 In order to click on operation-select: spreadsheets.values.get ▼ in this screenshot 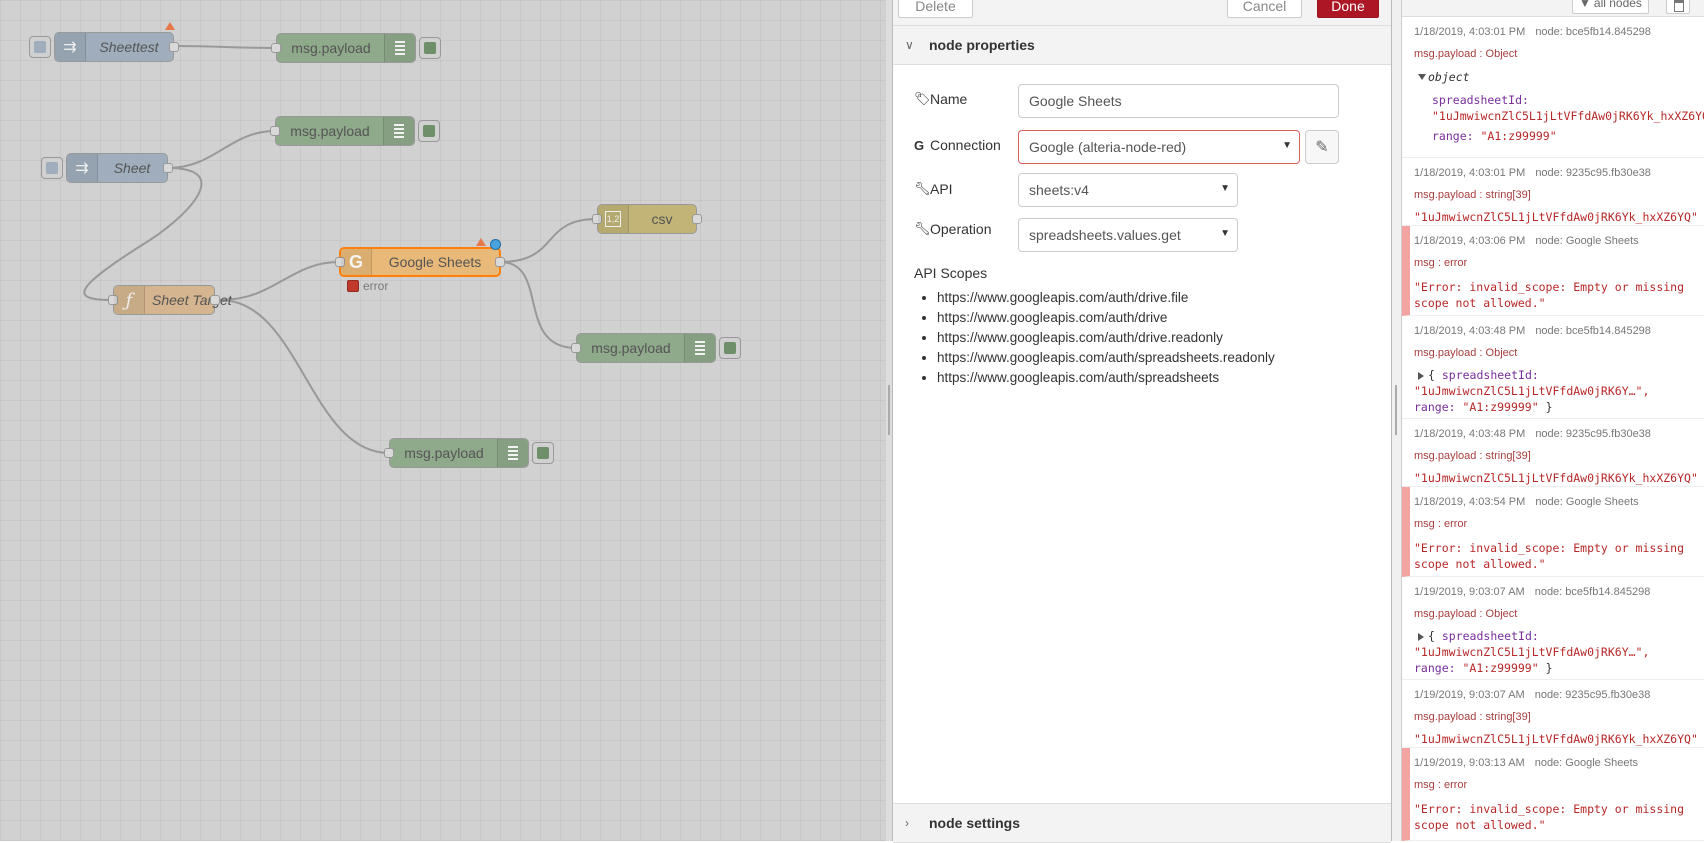, I will do `click(1128, 235)`.